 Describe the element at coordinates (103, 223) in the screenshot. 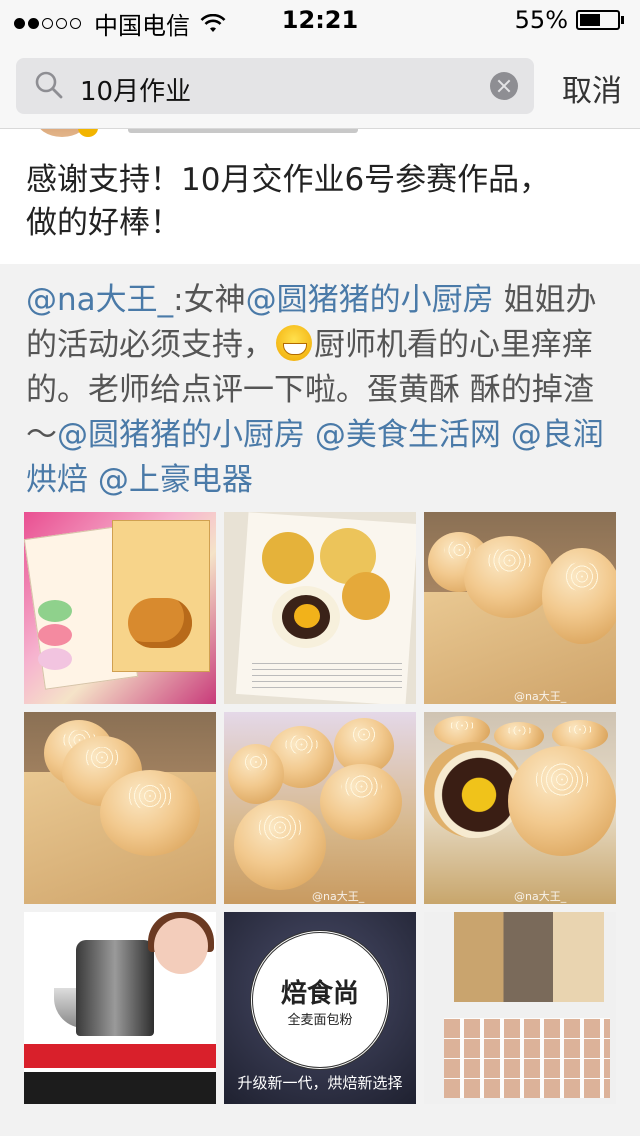

I see `post-text-line: 做的好棒！` at that location.